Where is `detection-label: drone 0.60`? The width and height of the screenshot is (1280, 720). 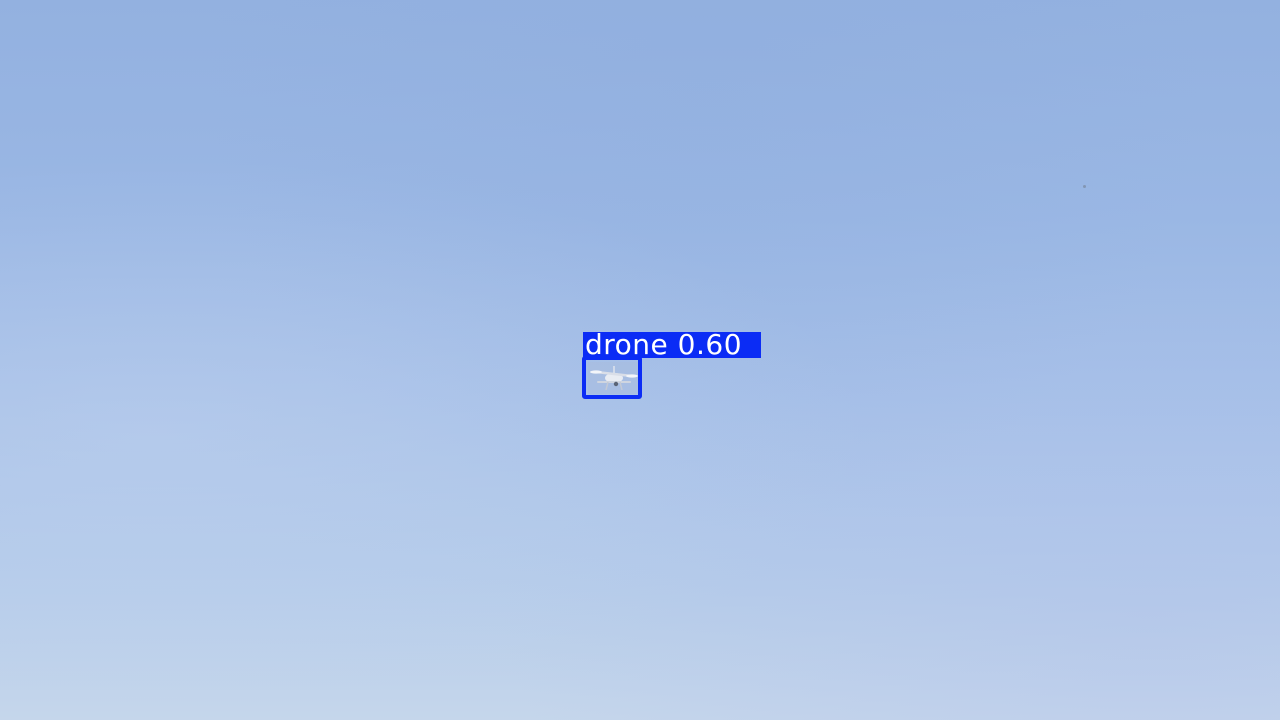
detection-label: drone 0.60 is located at coordinates (672, 345).